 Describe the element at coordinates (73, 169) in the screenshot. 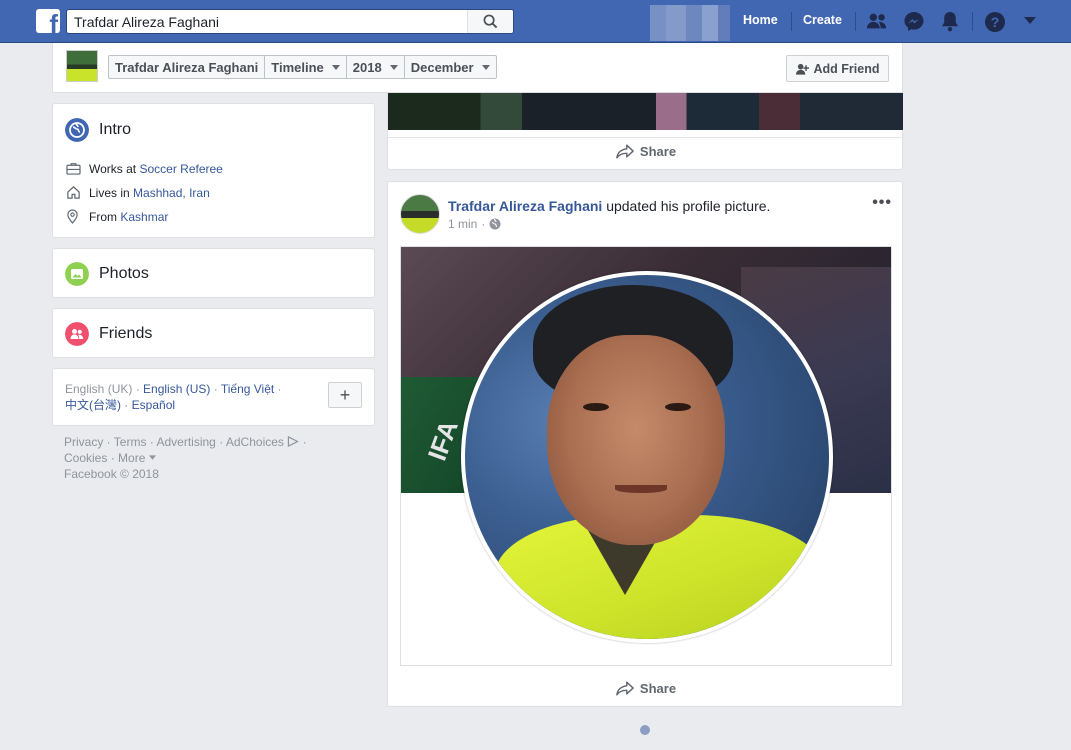

I see `briefcase-icon` at that location.